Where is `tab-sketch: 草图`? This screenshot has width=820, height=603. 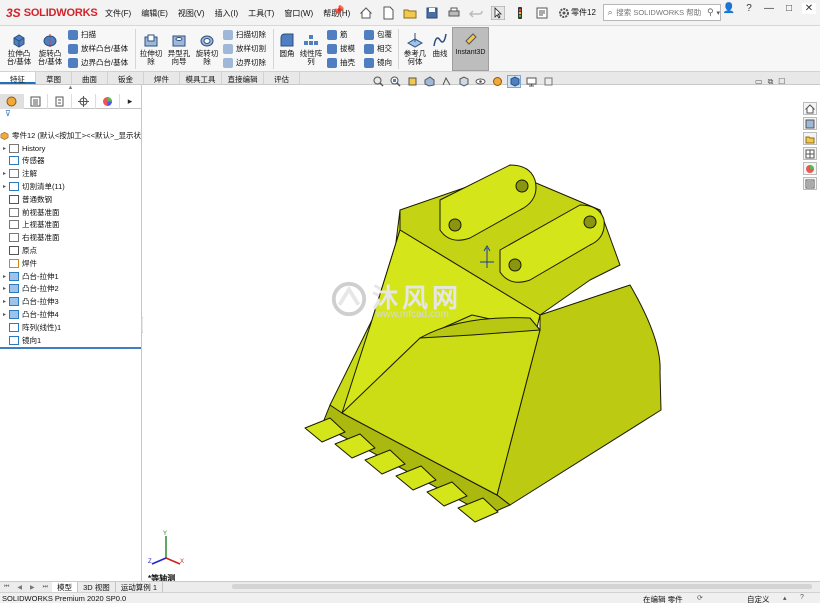
tab-sketch: 草图 is located at coordinates (54, 78).